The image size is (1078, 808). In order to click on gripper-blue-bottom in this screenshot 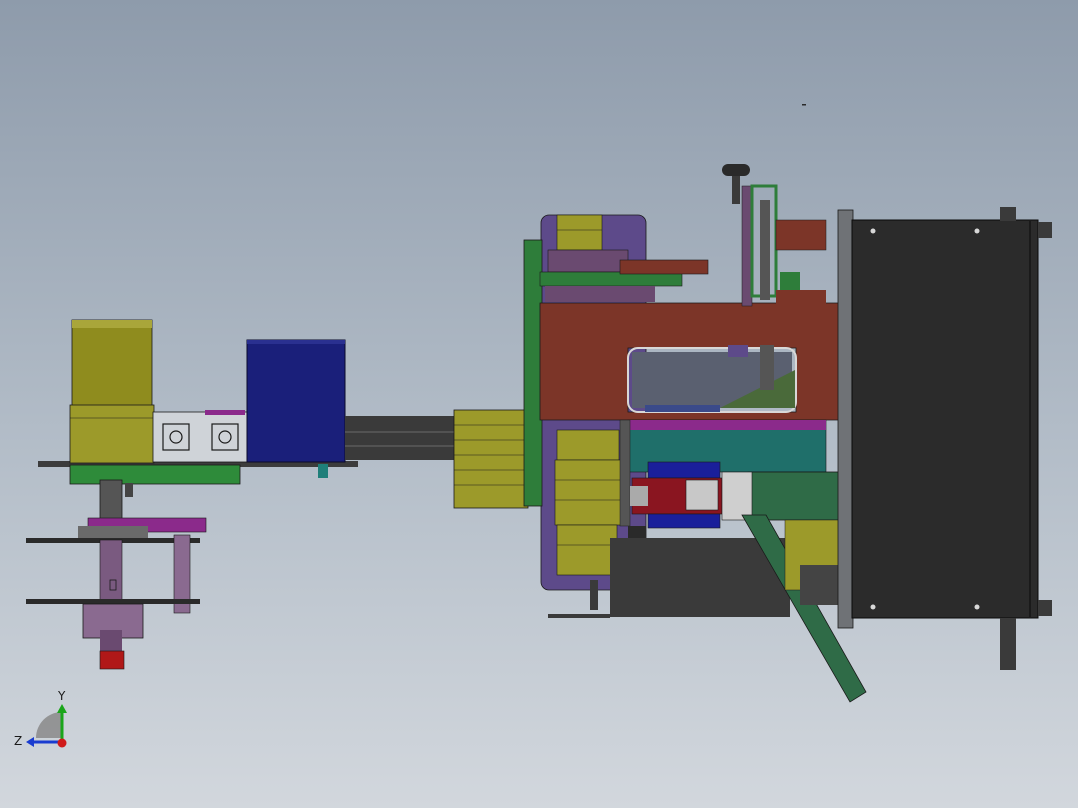, I will do `click(684, 521)`.